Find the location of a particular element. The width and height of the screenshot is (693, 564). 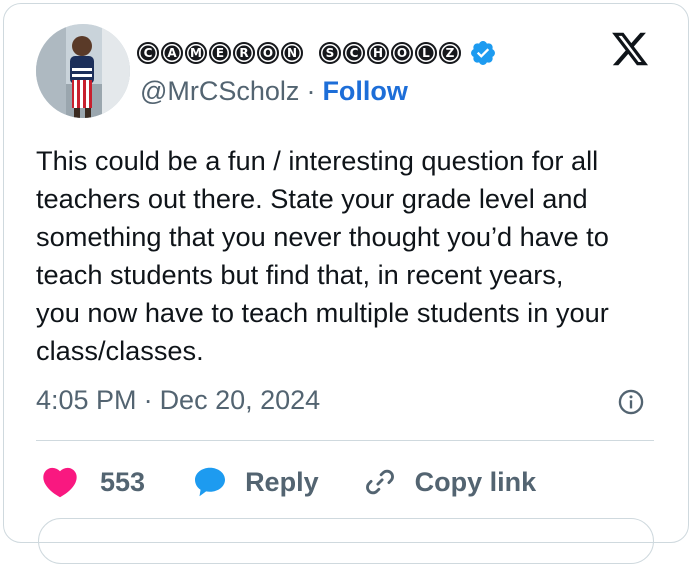

name-letter: H is located at coordinates (378, 53).